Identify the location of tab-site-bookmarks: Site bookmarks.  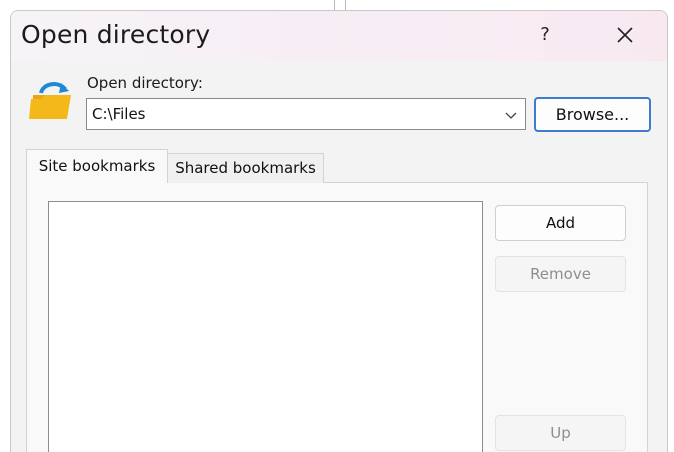
(97, 166).